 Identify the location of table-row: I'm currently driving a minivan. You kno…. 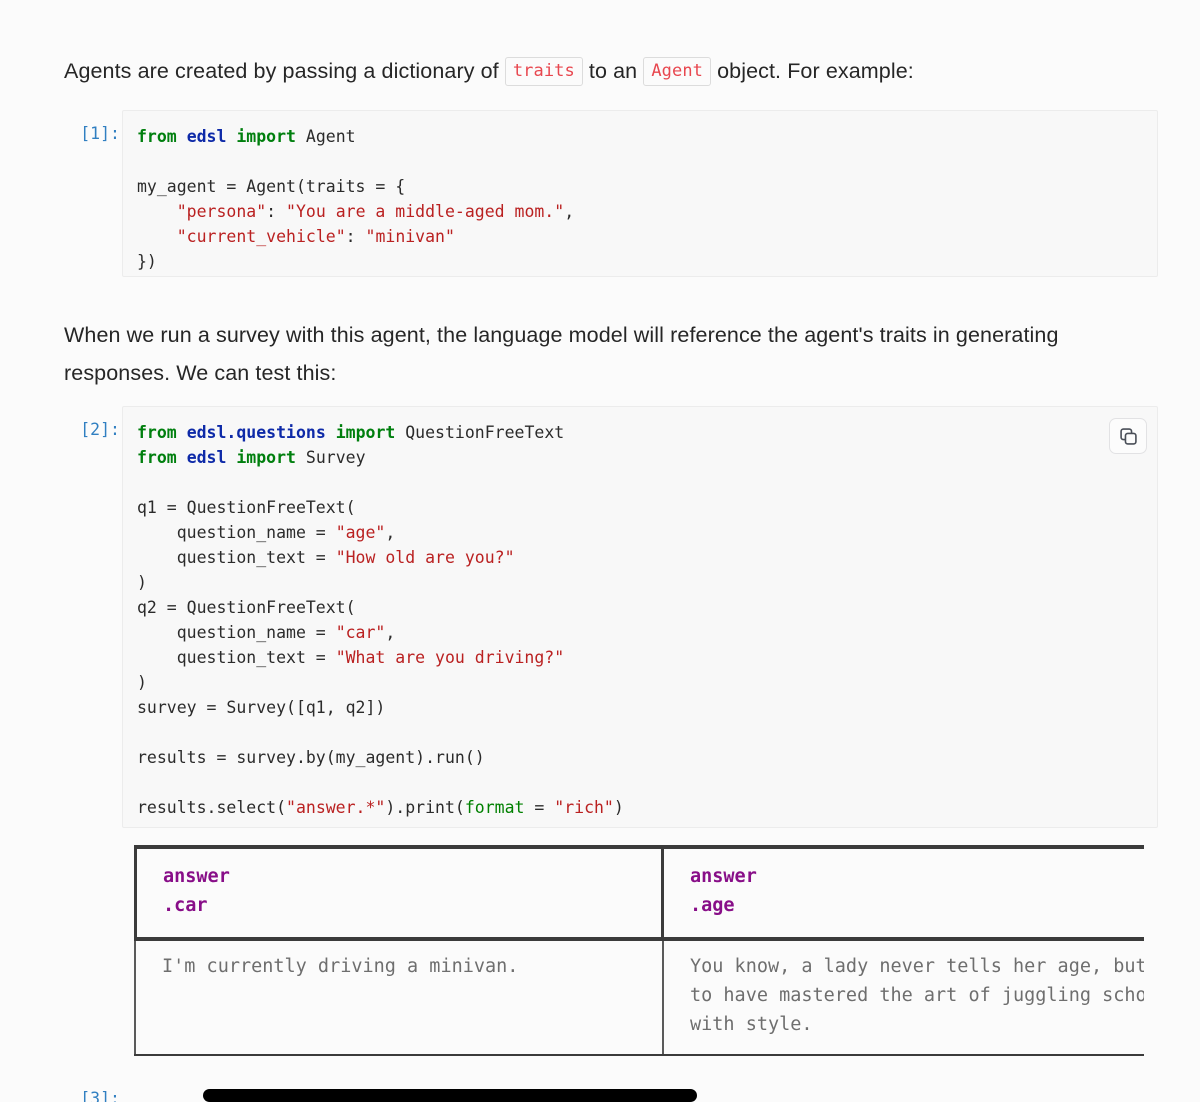
(639, 998).